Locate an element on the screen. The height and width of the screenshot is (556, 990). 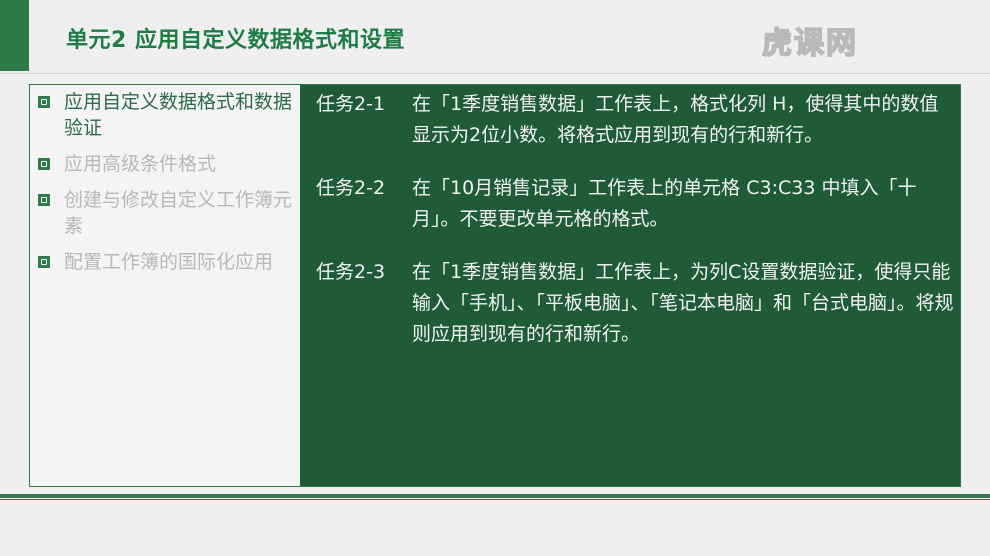
sidebar-item-internationalization: 配置工作簿的国际化应用 is located at coordinates (165, 262).